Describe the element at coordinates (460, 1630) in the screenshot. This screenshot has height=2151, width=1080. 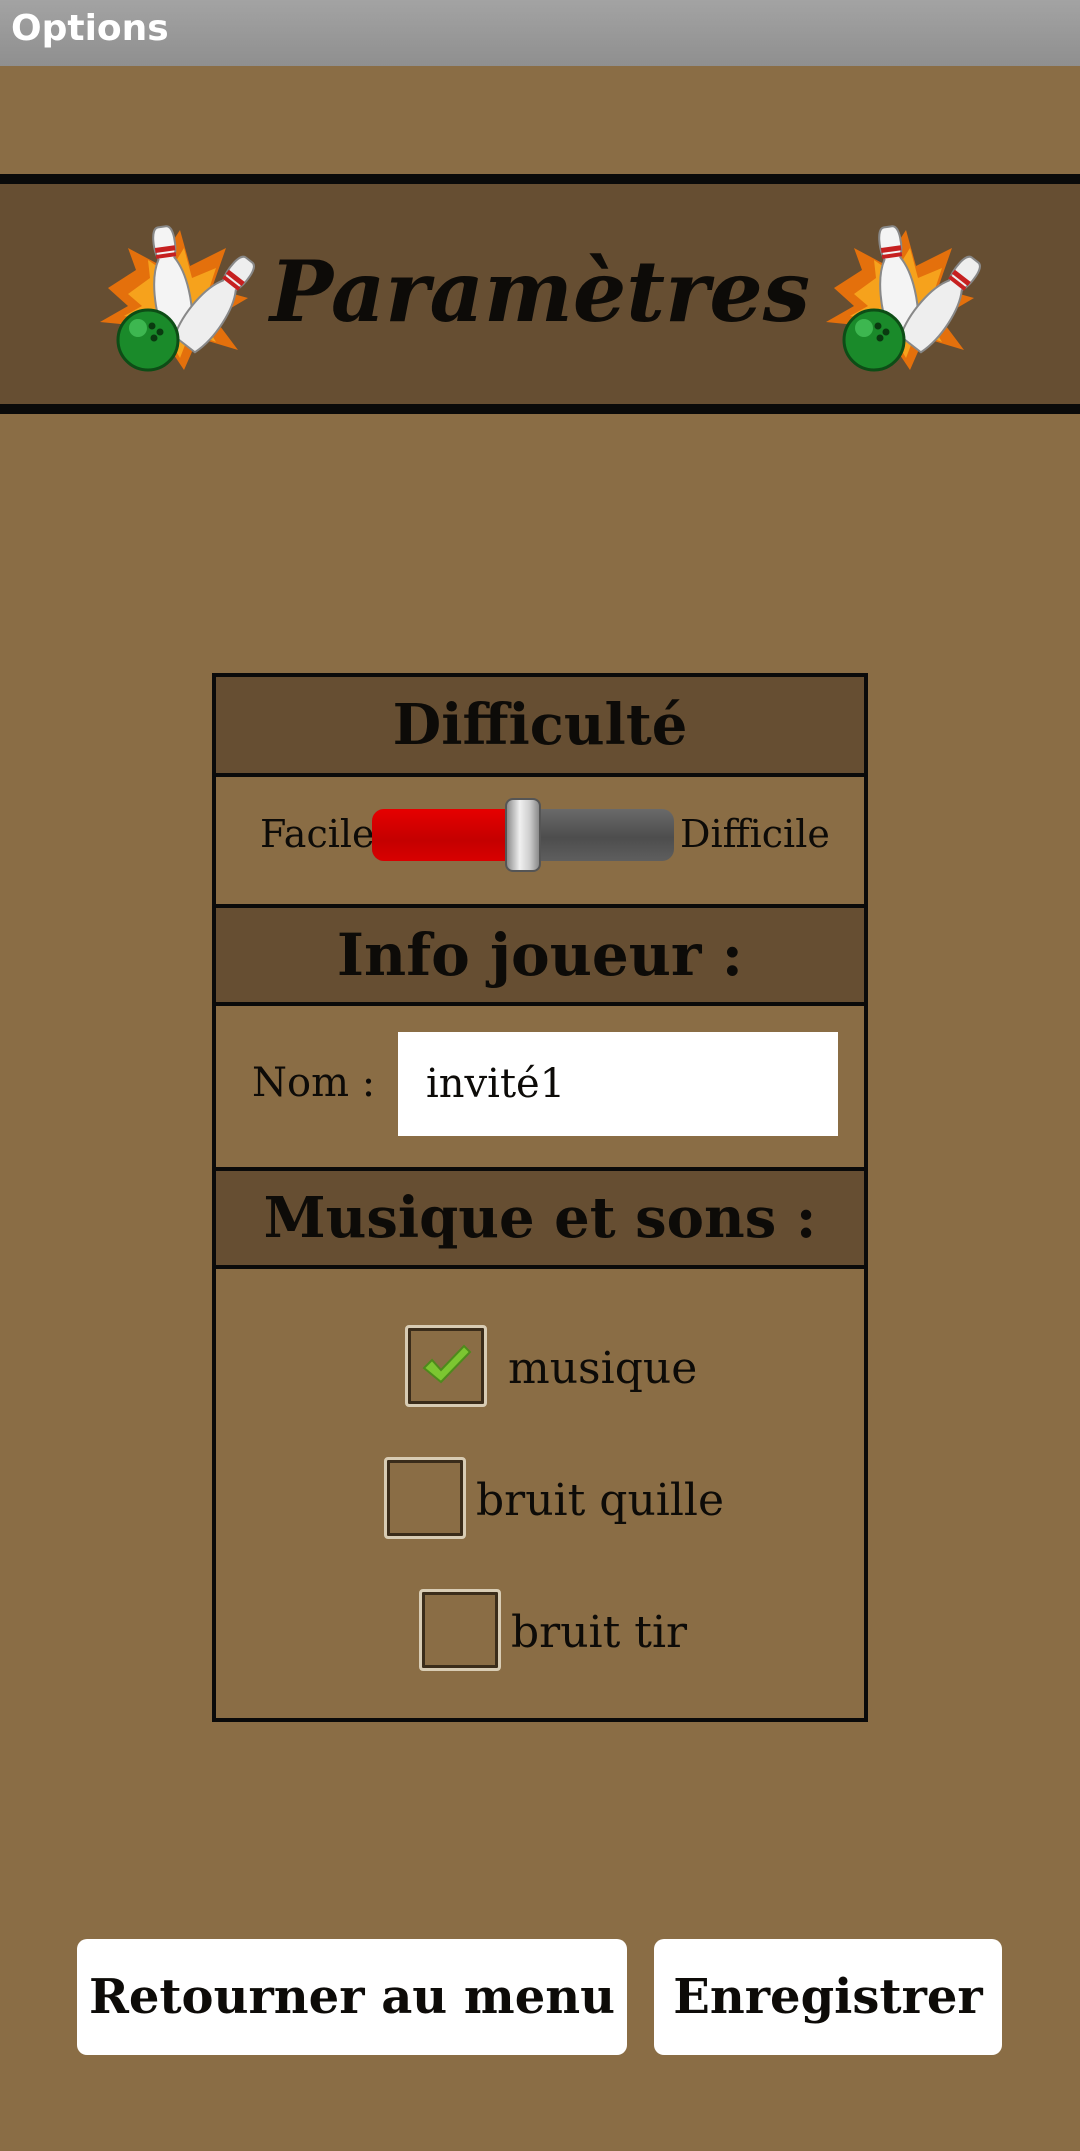
I see `shot-sound-checkbox` at that location.